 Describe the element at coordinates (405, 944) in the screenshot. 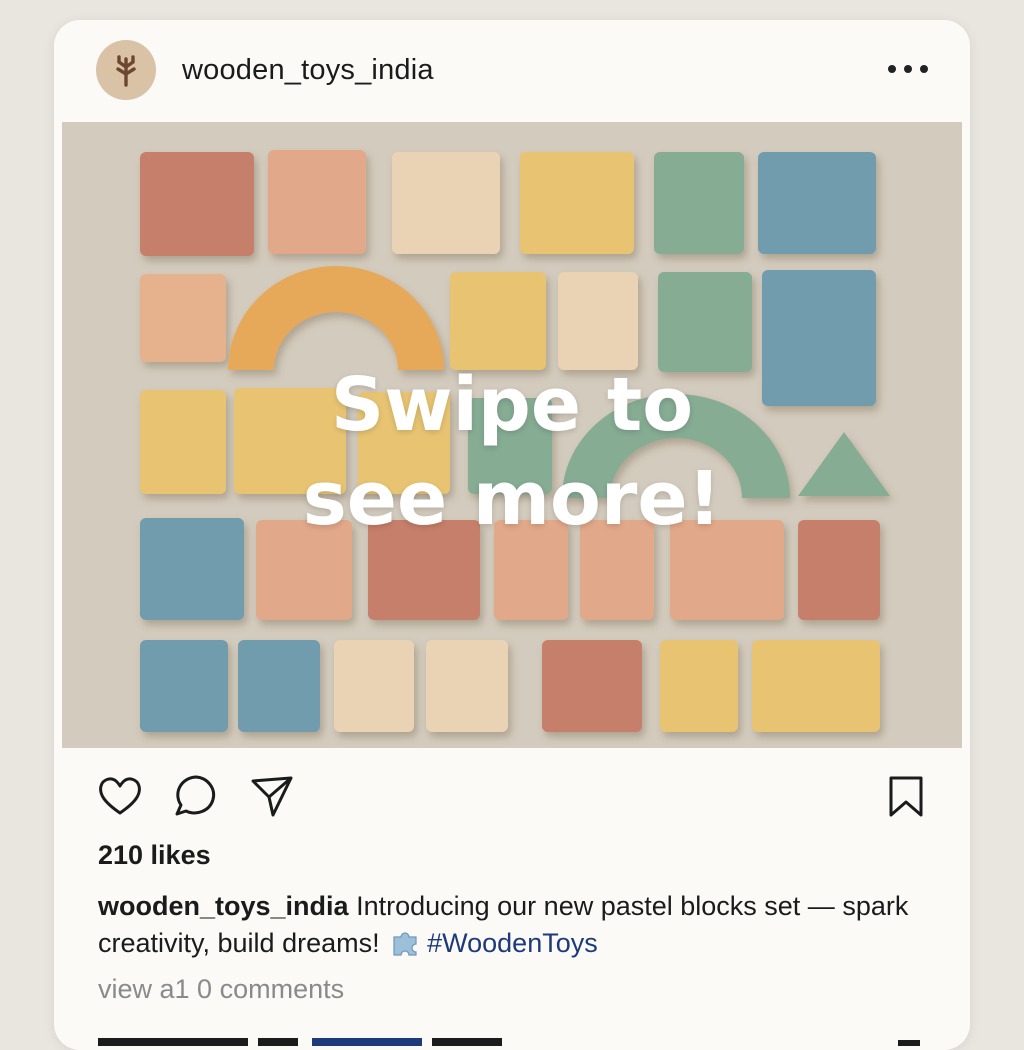

I see `puzzle-piece-icon` at that location.